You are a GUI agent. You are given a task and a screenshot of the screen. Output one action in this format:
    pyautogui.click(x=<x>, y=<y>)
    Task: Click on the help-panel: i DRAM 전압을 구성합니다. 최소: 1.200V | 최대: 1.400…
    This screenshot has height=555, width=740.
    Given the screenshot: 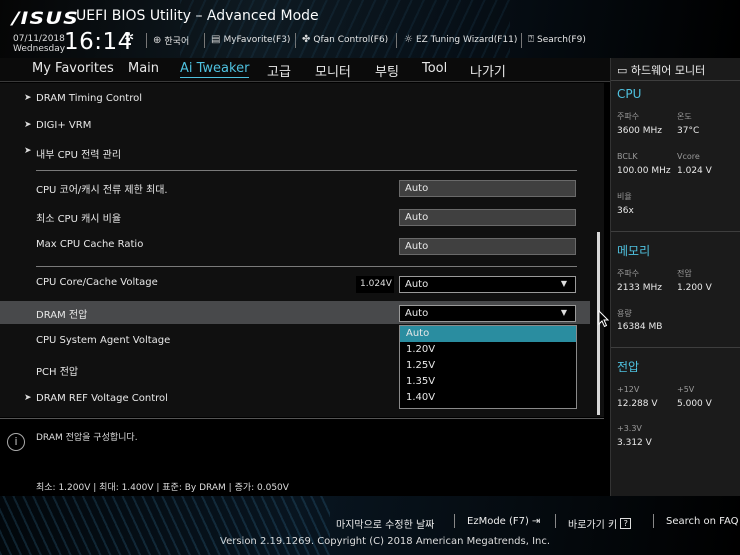 What is the action you would take?
    pyautogui.click(x=302, y=457)
    